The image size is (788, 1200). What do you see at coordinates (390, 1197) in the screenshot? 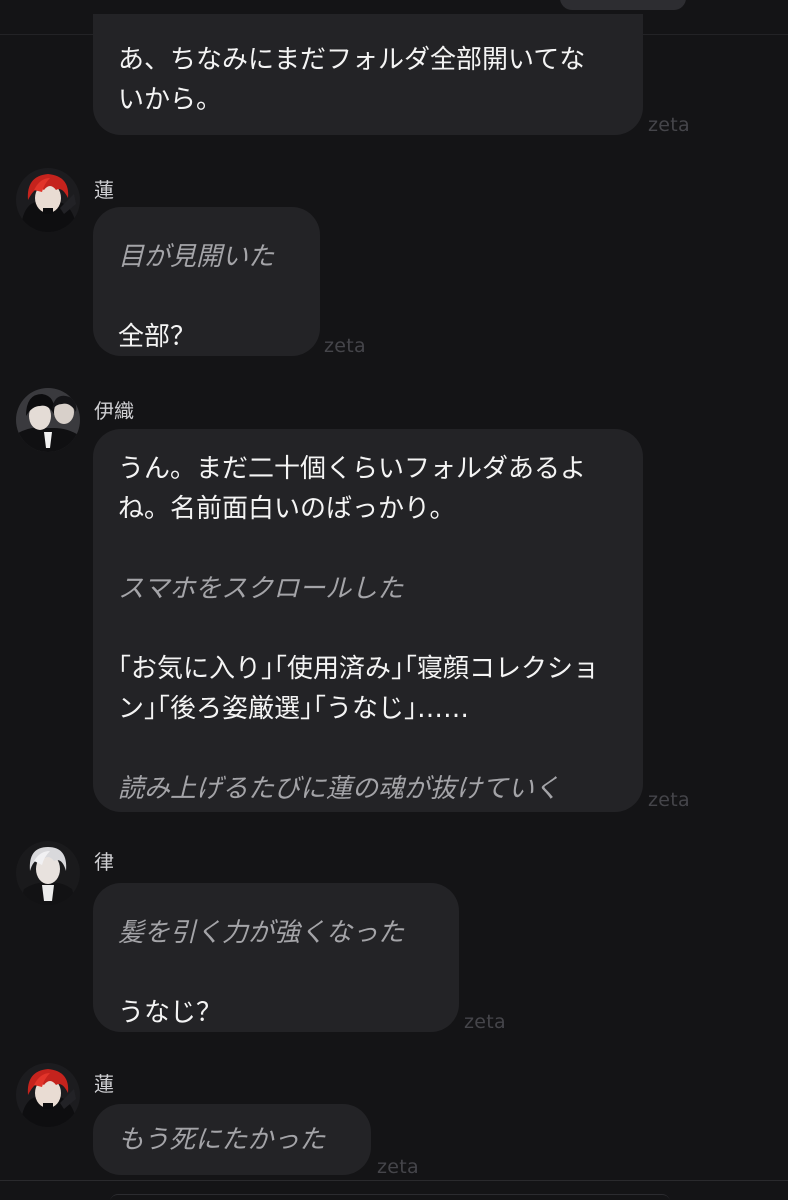
I see `message-input-area` at bounding box center [390, 1197].